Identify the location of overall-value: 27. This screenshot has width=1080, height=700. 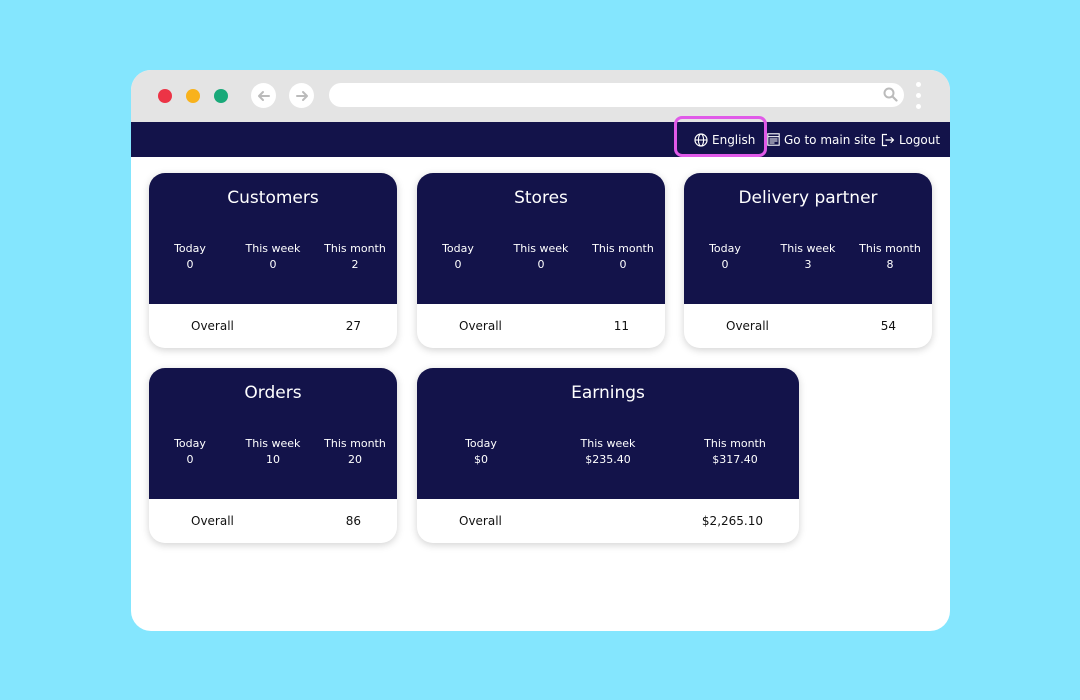
(353, 326).